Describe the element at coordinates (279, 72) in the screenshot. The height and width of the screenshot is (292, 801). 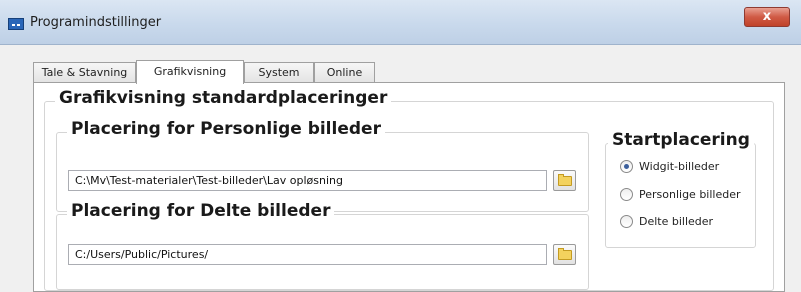
I see `tab-system: System` at that location.